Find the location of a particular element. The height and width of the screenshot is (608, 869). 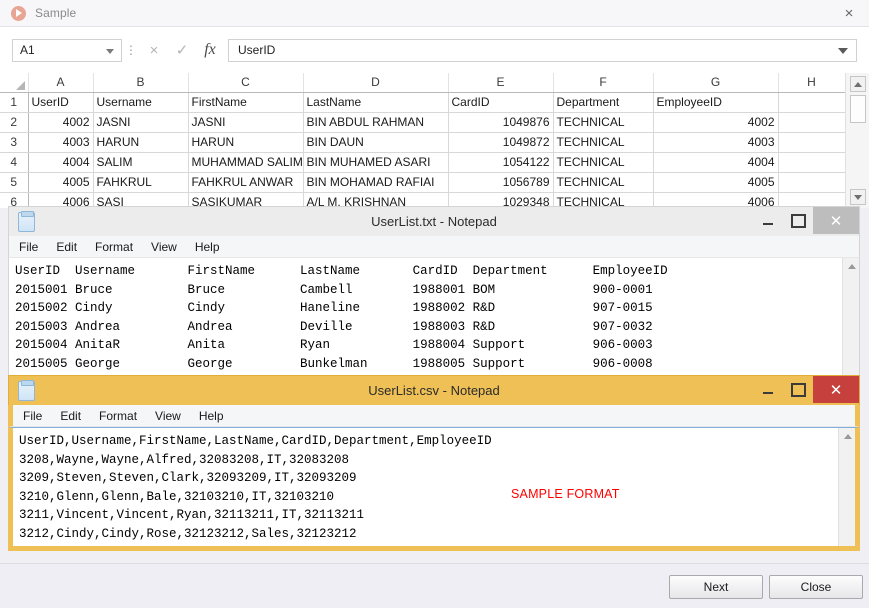

cell-a4: 4004 is located at coordinates (61, 162).